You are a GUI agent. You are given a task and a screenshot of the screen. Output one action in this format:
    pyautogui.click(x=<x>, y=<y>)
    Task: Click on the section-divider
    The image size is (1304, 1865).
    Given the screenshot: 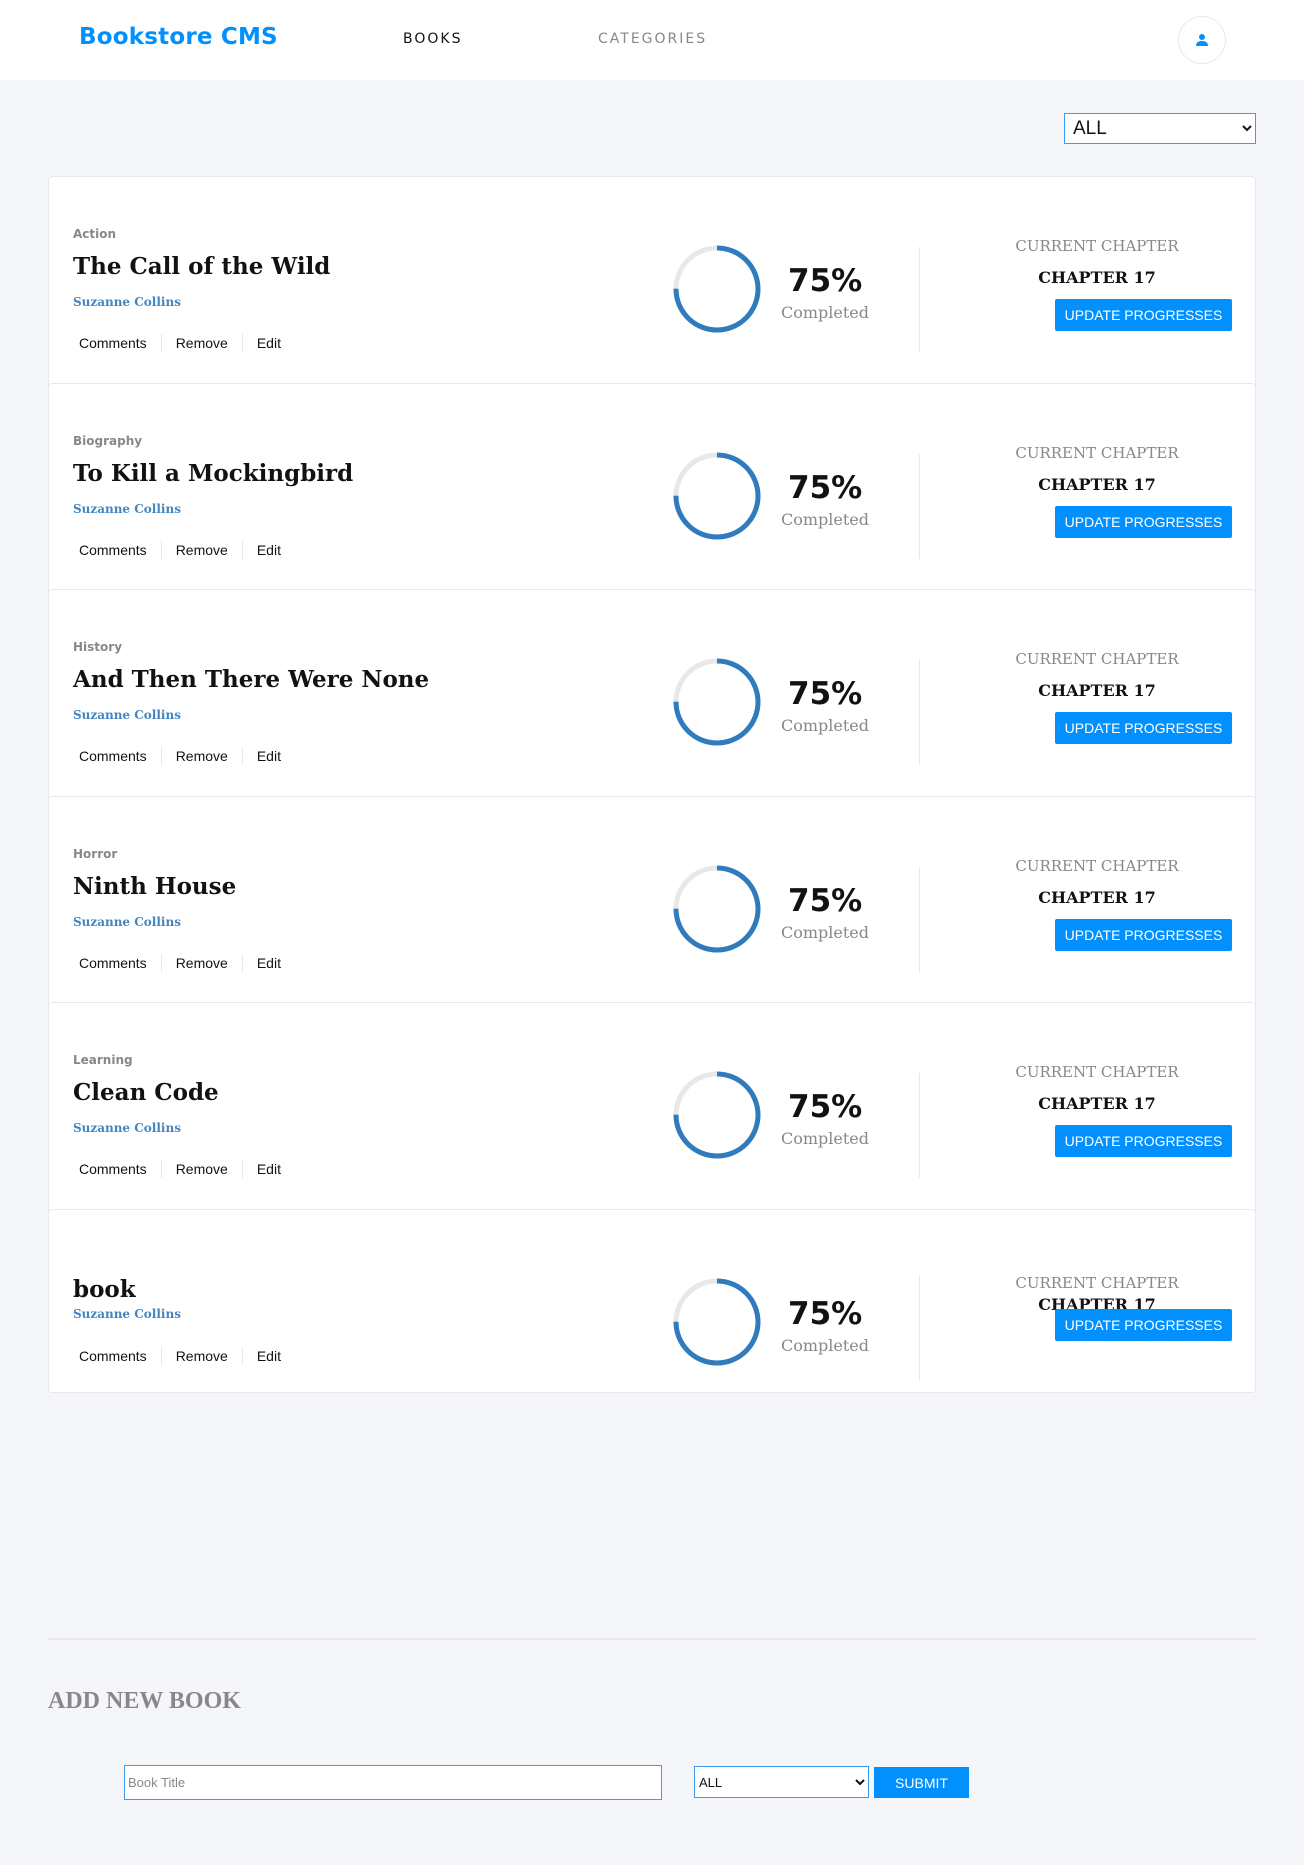 What is the action you would take?
    pyautogui.click(x=652, y=1639)
    